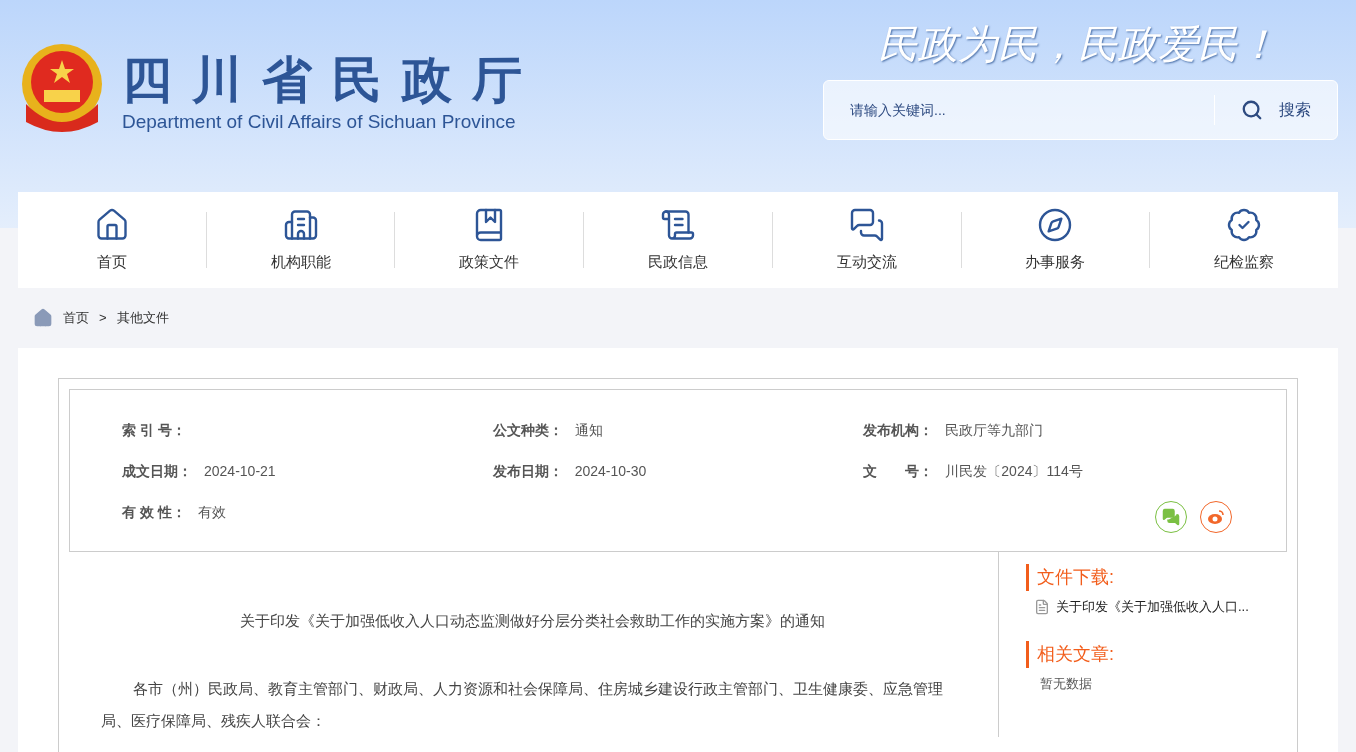  What do you see at coordinates (489, 240) in the screenshot?
I see `nav-item: 政策文件` at bounding box center [489, 240].